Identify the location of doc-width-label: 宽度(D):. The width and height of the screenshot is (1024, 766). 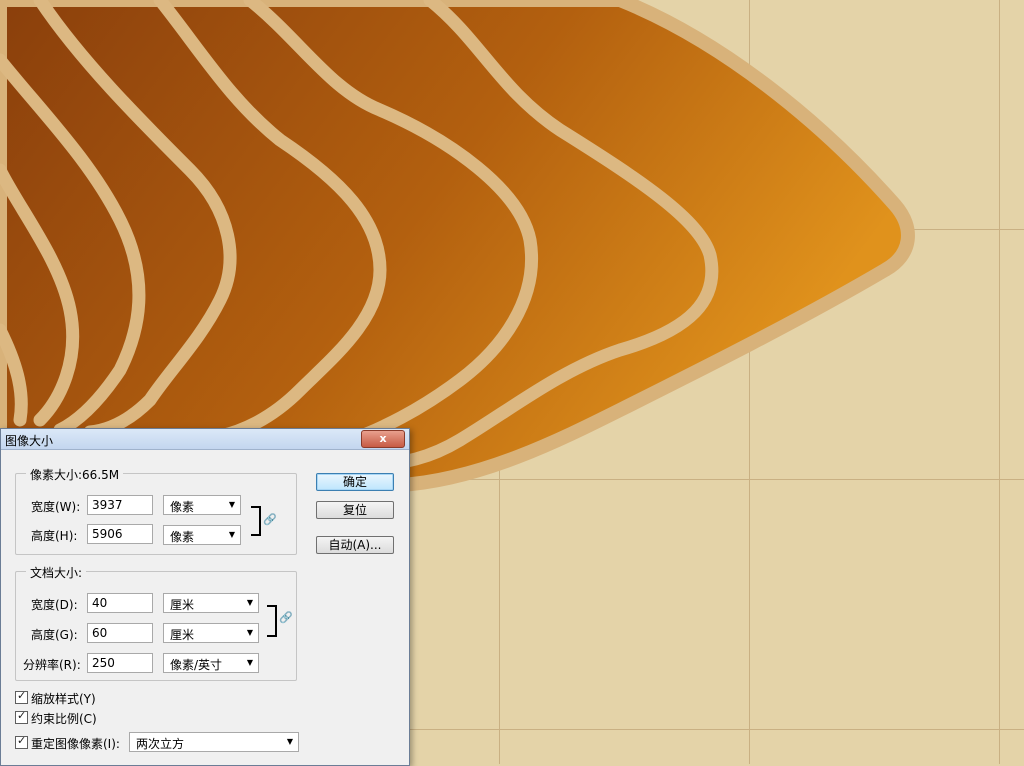
(54, 605).